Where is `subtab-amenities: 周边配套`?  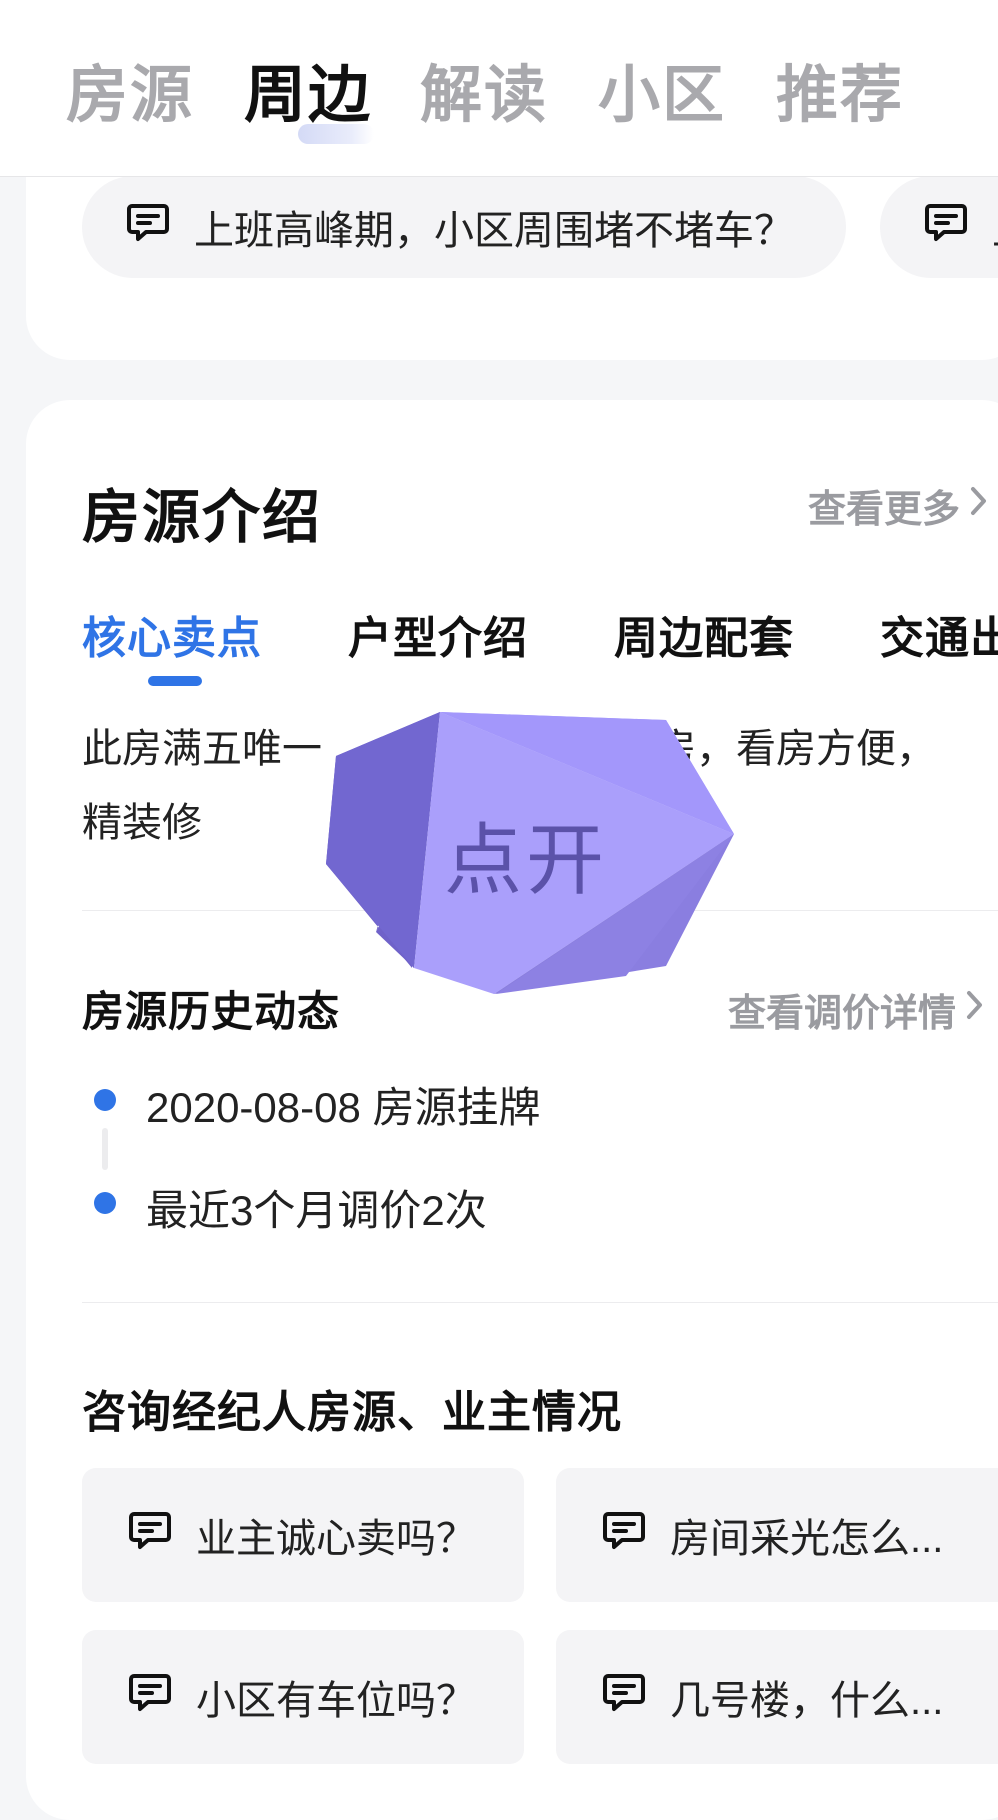
subtab-amenities: 周边配套 is located at coordinates (704, 634).